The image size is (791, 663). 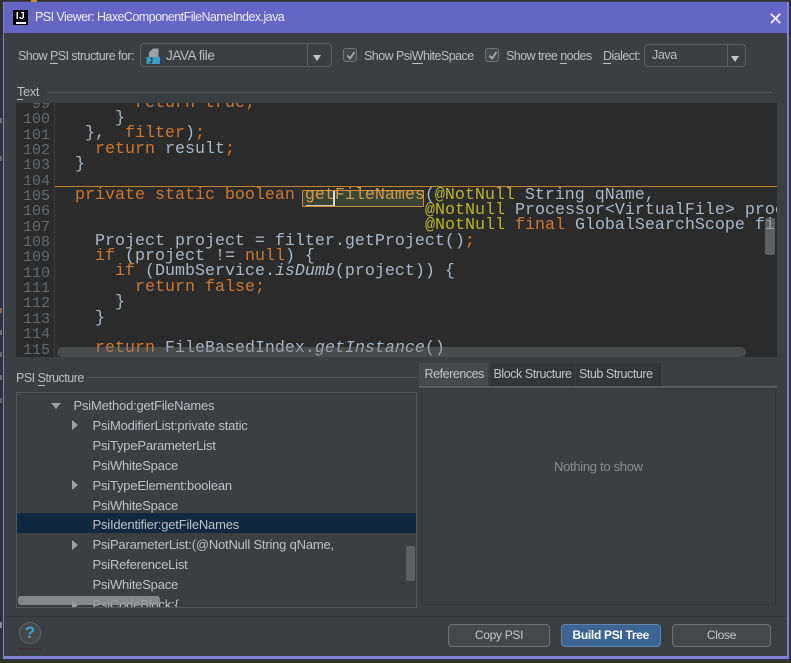 What do you see at coordinates (151, 60) in the screenshot?
I see `svg-text: J` at bounding box center [151, 60].